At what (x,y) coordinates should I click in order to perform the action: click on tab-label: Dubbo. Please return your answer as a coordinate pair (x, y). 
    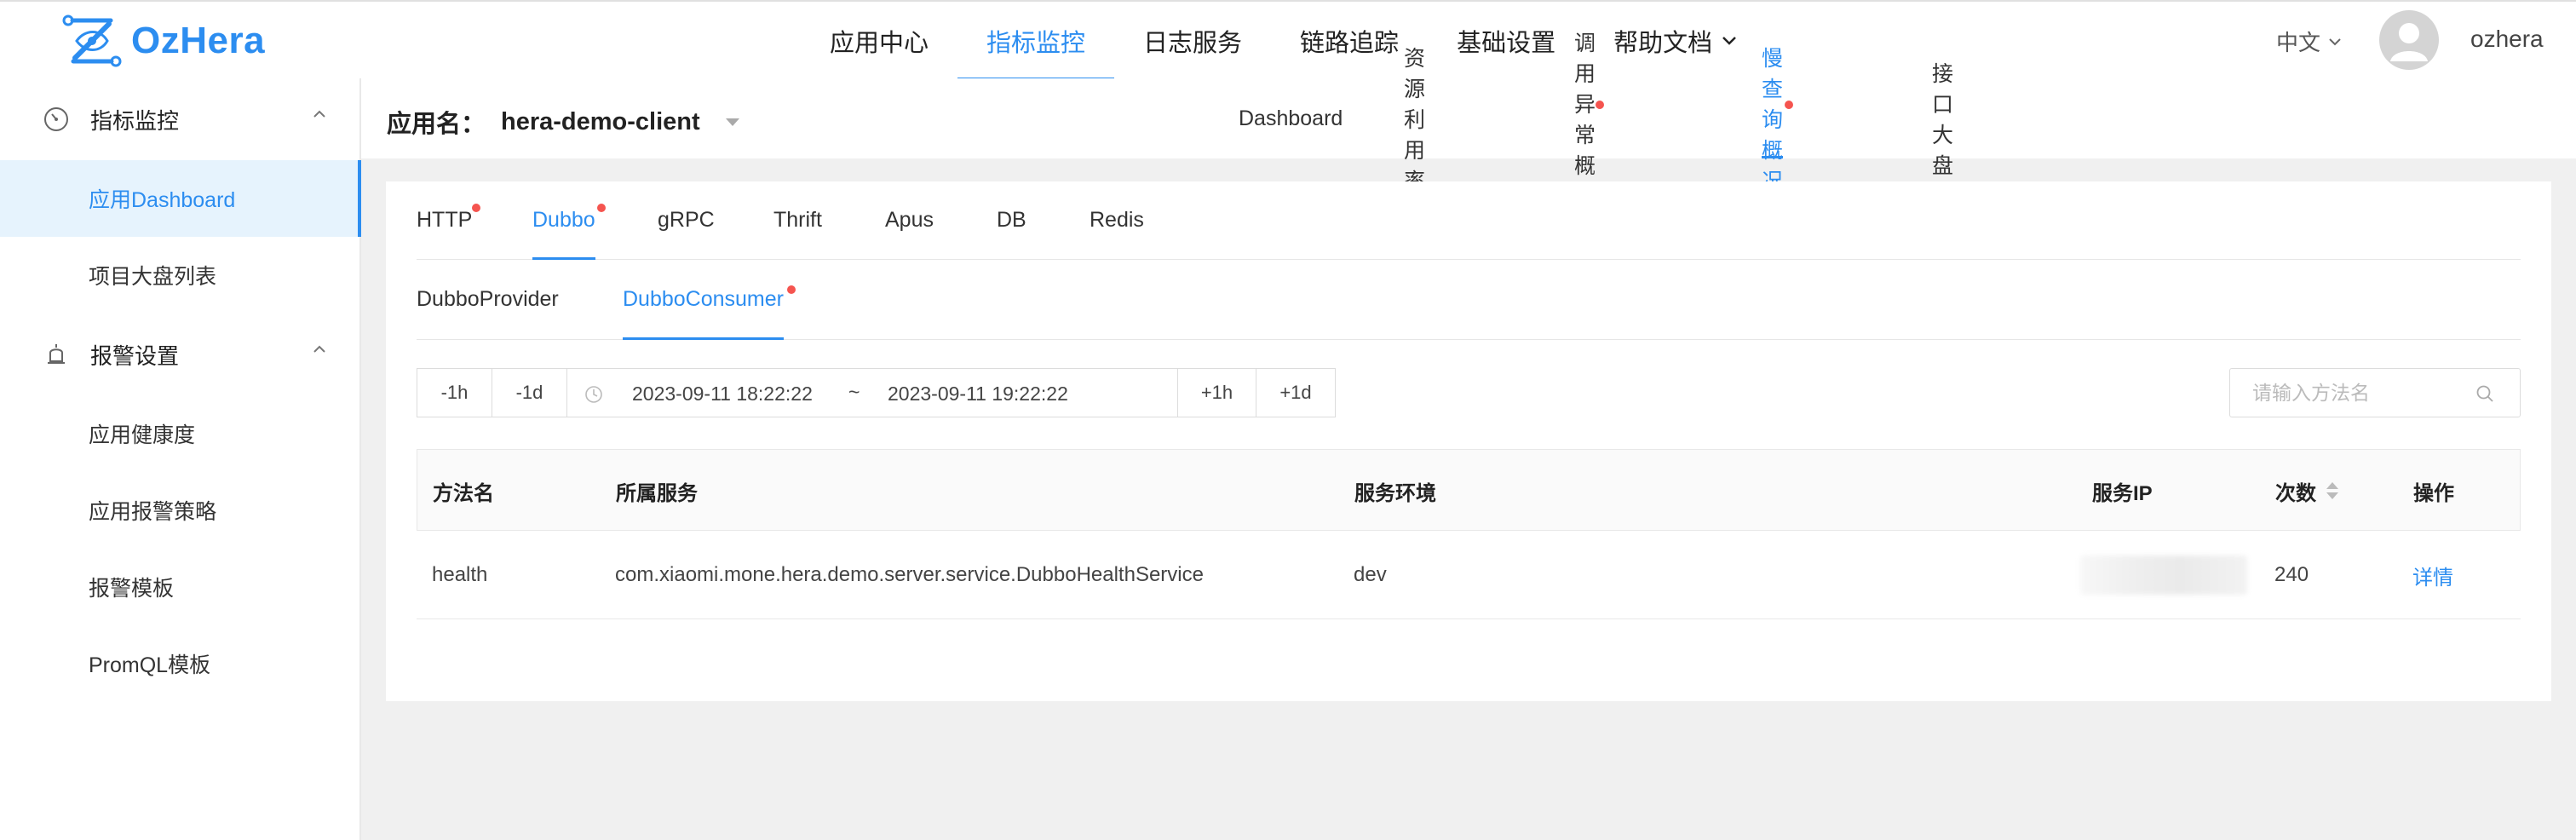
    Looking at the image, I should click on (564, 220).